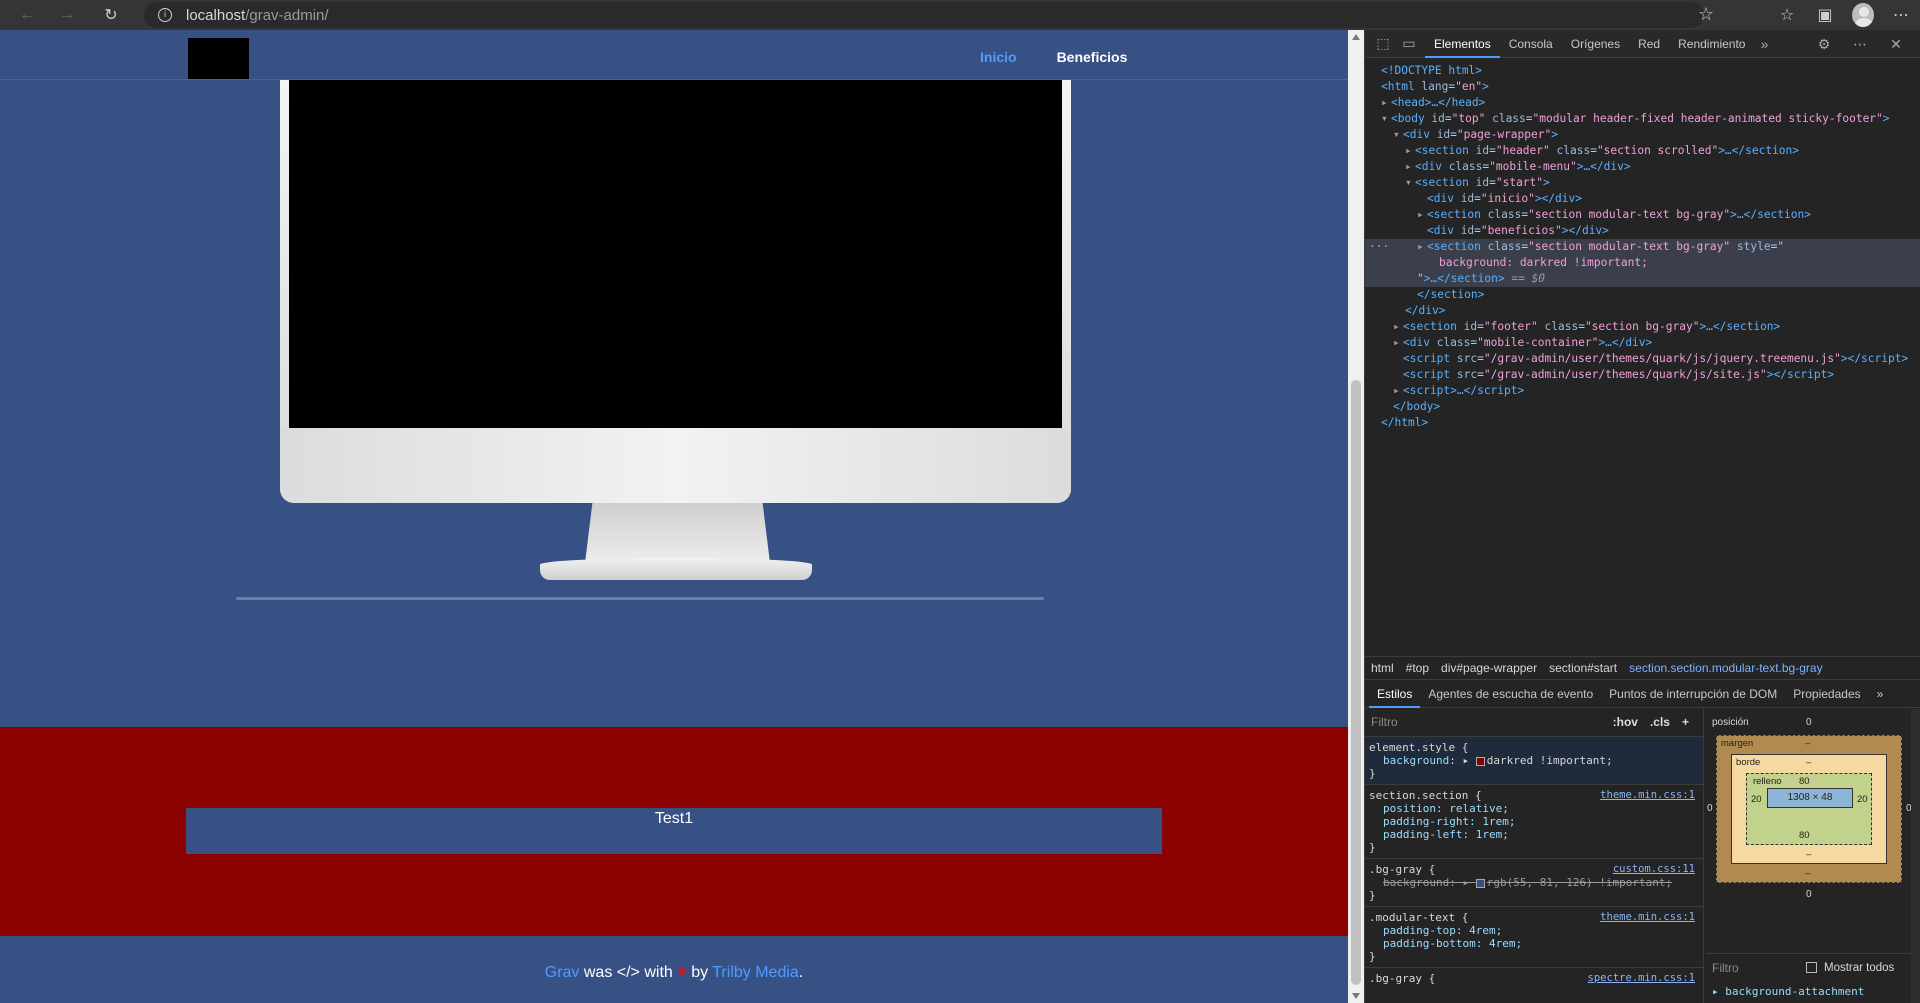 This screenshot has width=1920, height=1003. Describe the element at coordinates (1642, 311) in the screenshot. I see `dom-node: </div>` at that location.